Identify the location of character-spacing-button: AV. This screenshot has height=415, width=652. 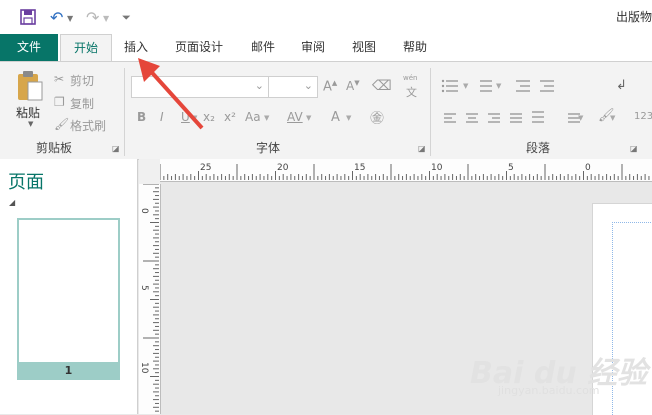
(295, 117).